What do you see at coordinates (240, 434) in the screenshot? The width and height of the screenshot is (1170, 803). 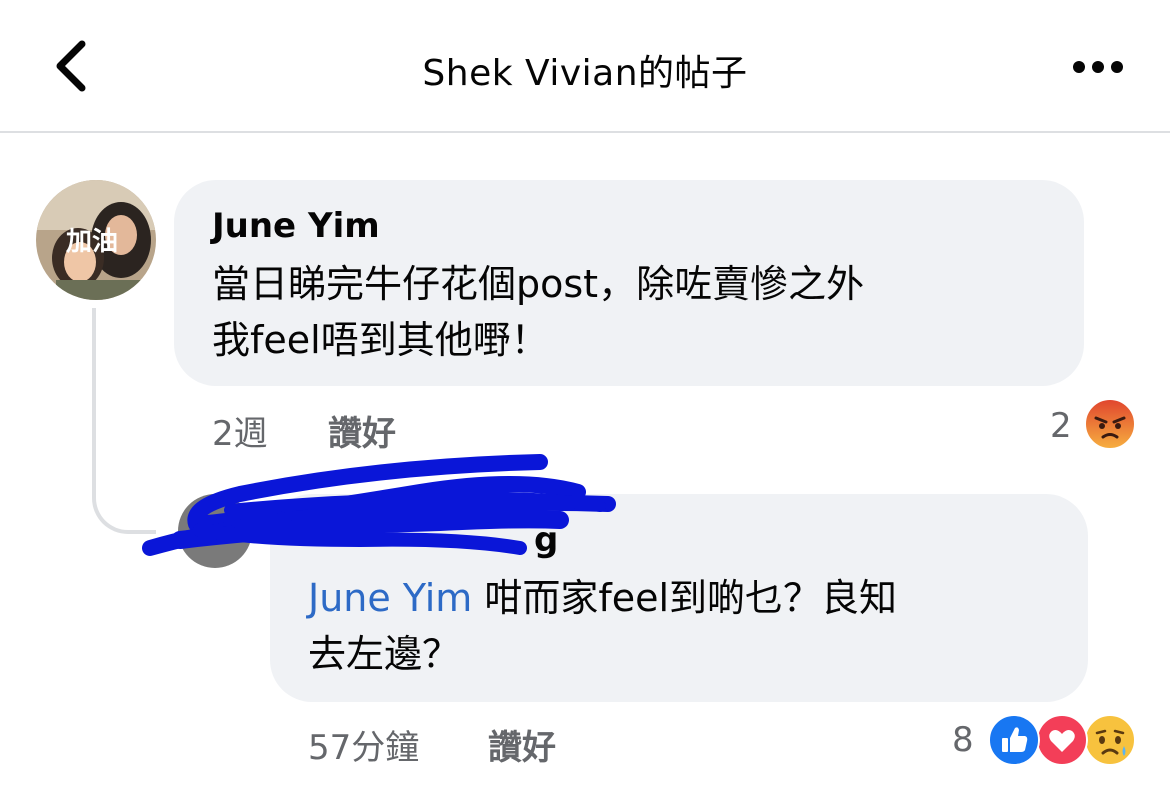 I see `comment-timestamp: 2週` at bounding box center [240, 434].